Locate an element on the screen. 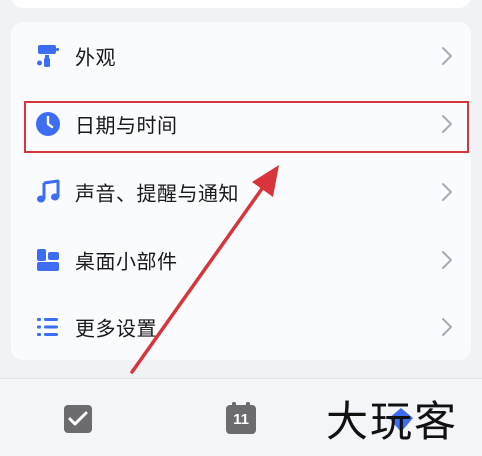 Image resolution: width=482 pixels, height=456 pixels. settings-item-label: 声音、提醒与通知 is located at coordinates (157, 193).